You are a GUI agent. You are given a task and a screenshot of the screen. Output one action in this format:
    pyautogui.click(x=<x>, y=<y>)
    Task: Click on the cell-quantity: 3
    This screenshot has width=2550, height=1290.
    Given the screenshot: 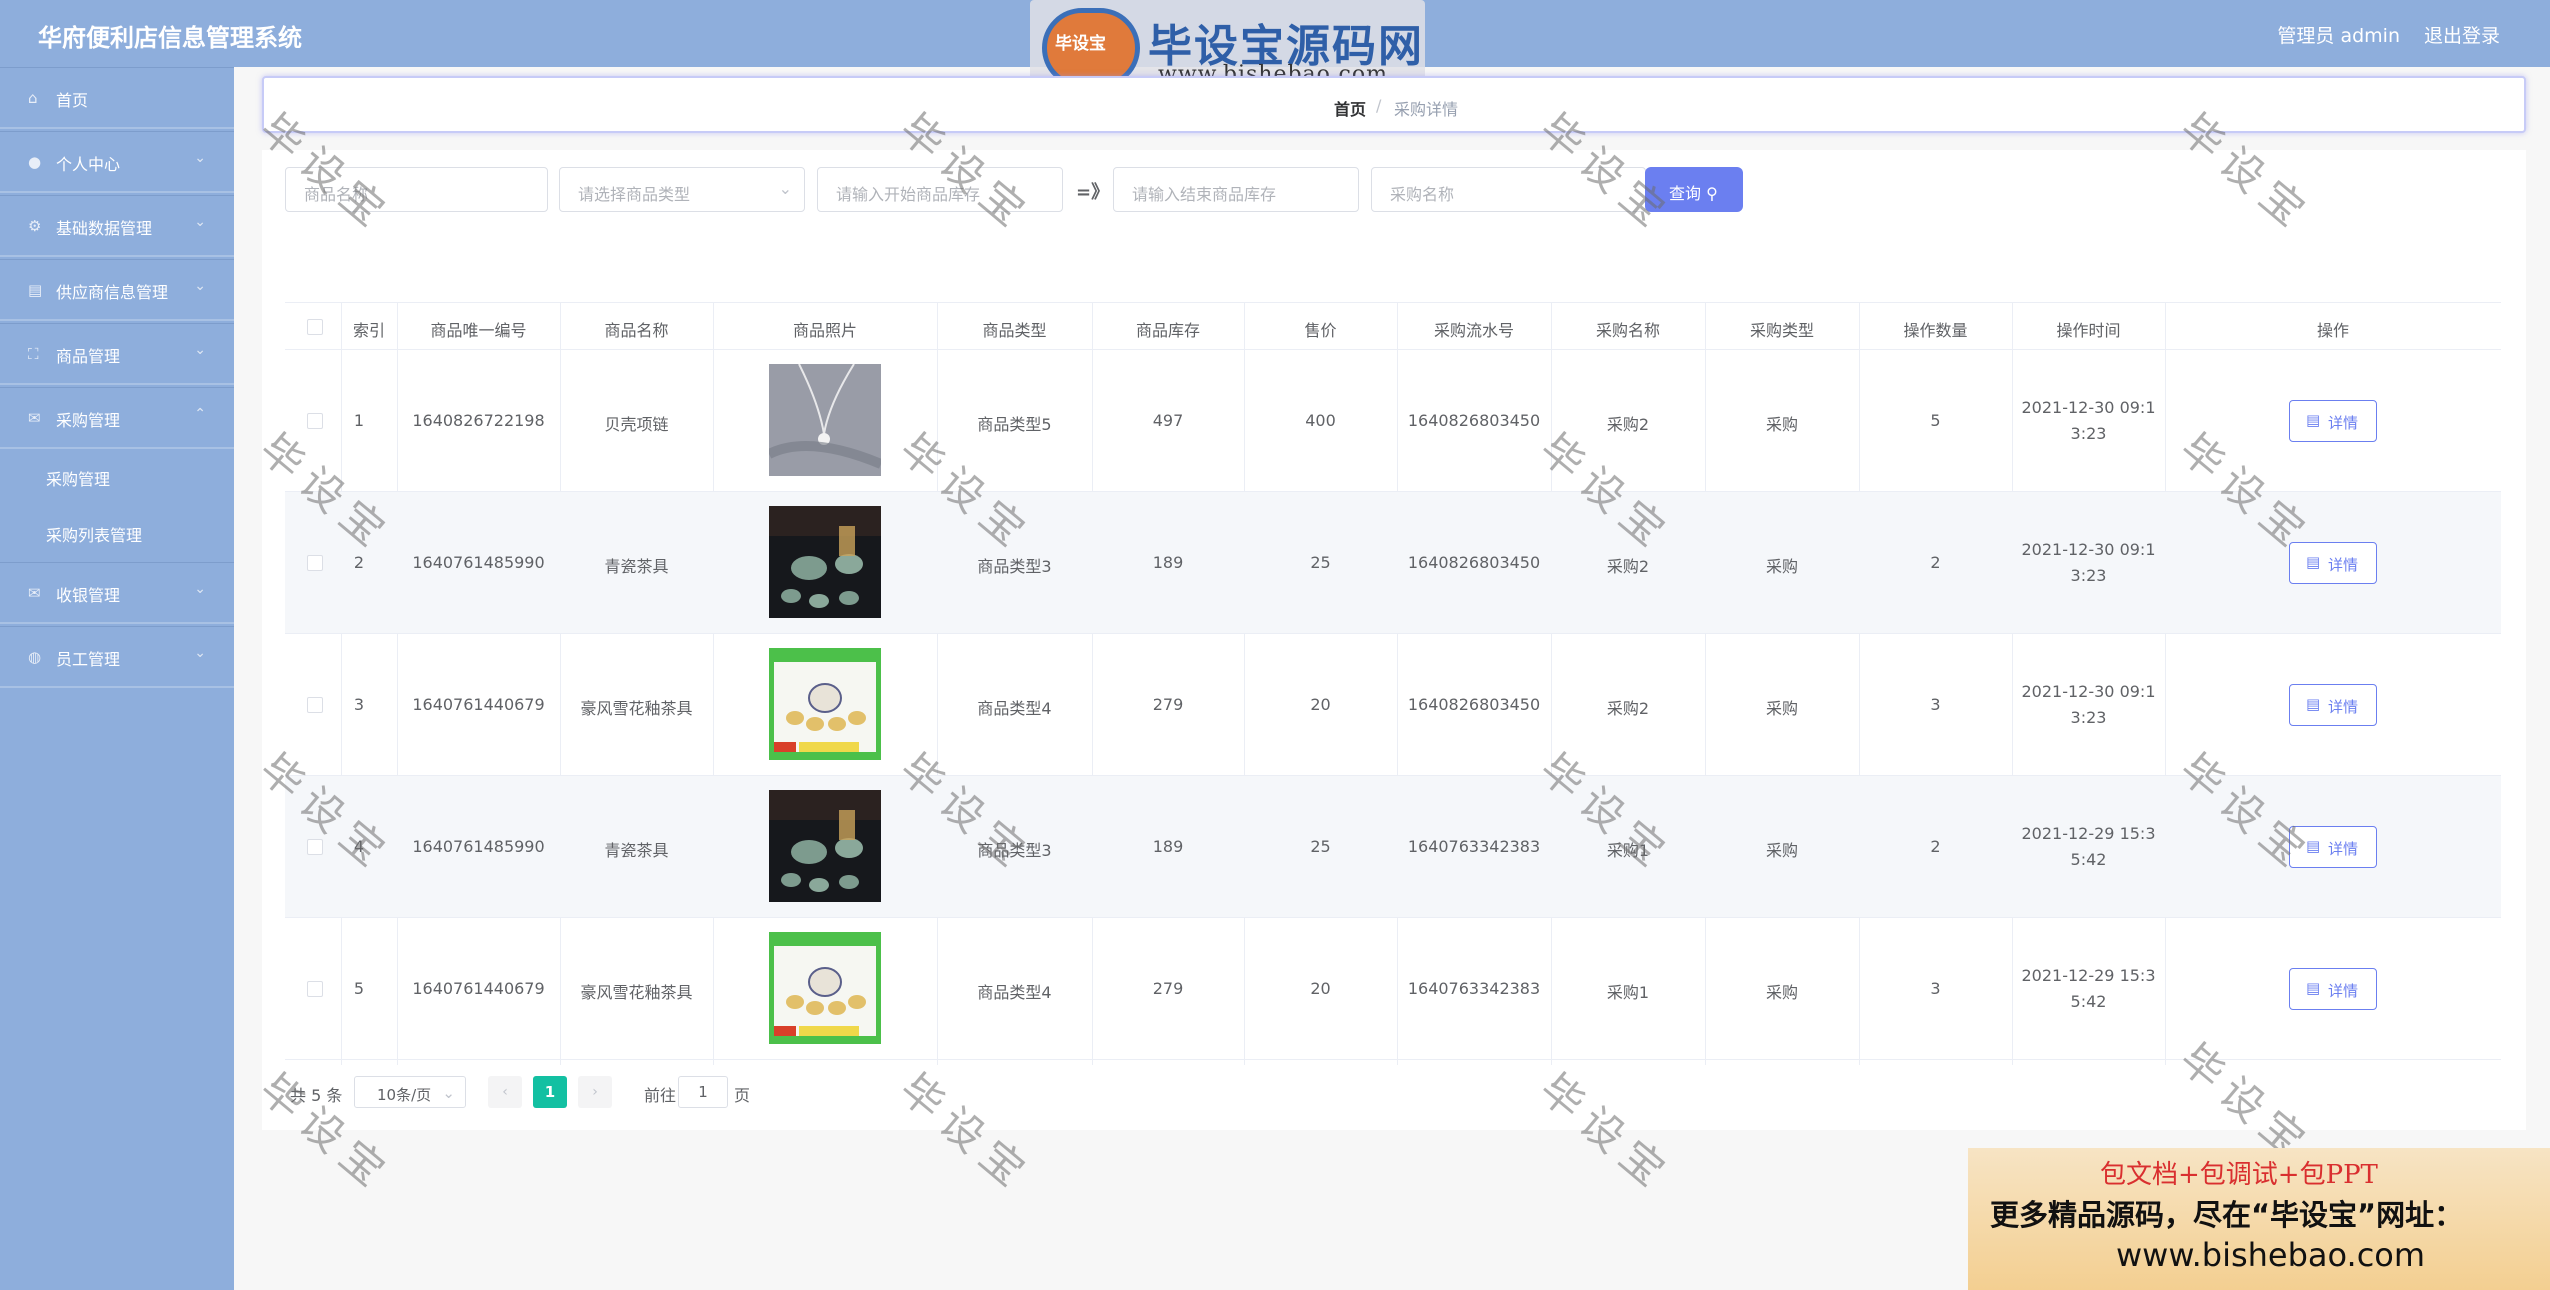 What is the action you would take?
    pyautogui.click(x=1935, y=704)
    